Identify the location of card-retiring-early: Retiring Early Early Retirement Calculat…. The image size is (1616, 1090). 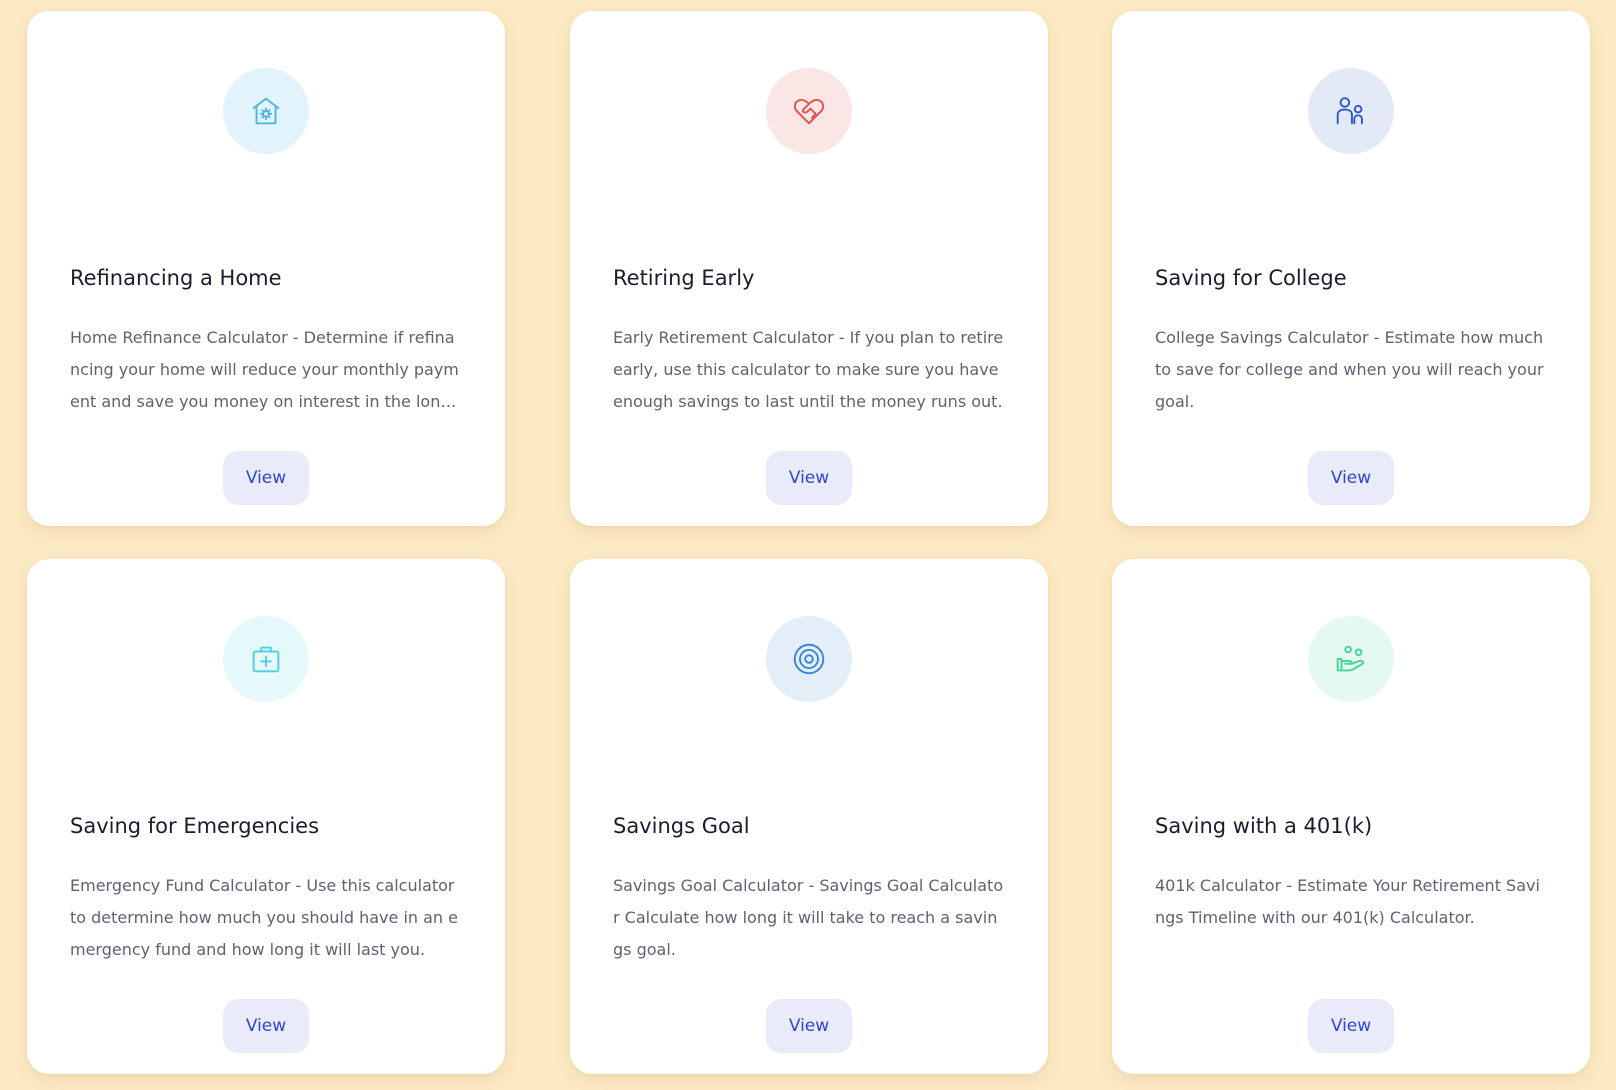
(809, 268).